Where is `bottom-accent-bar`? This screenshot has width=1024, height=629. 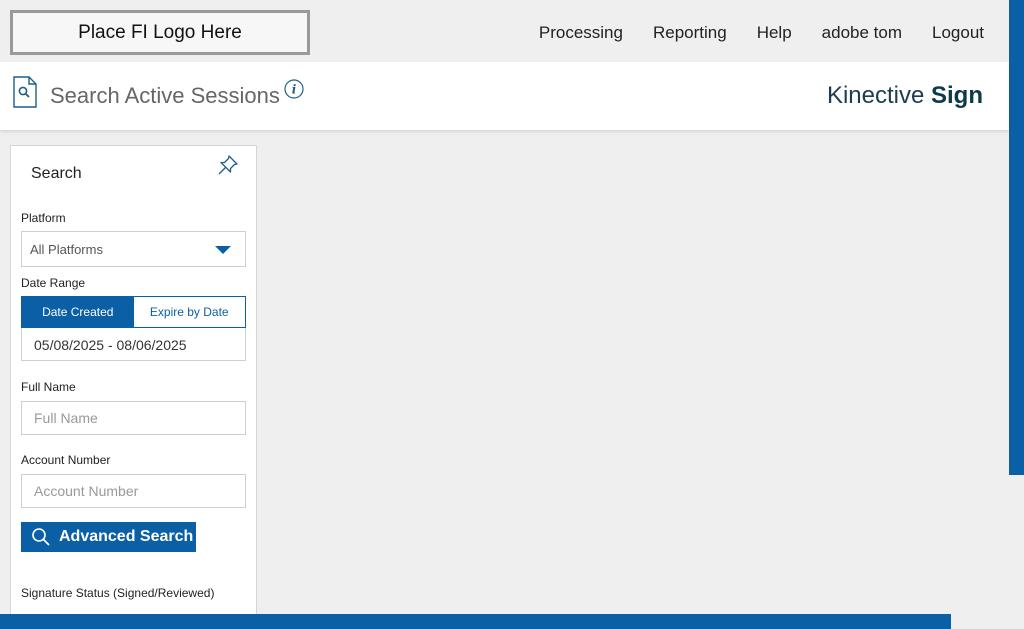 bottom-accent-bar is located at coordinates (475, 621).